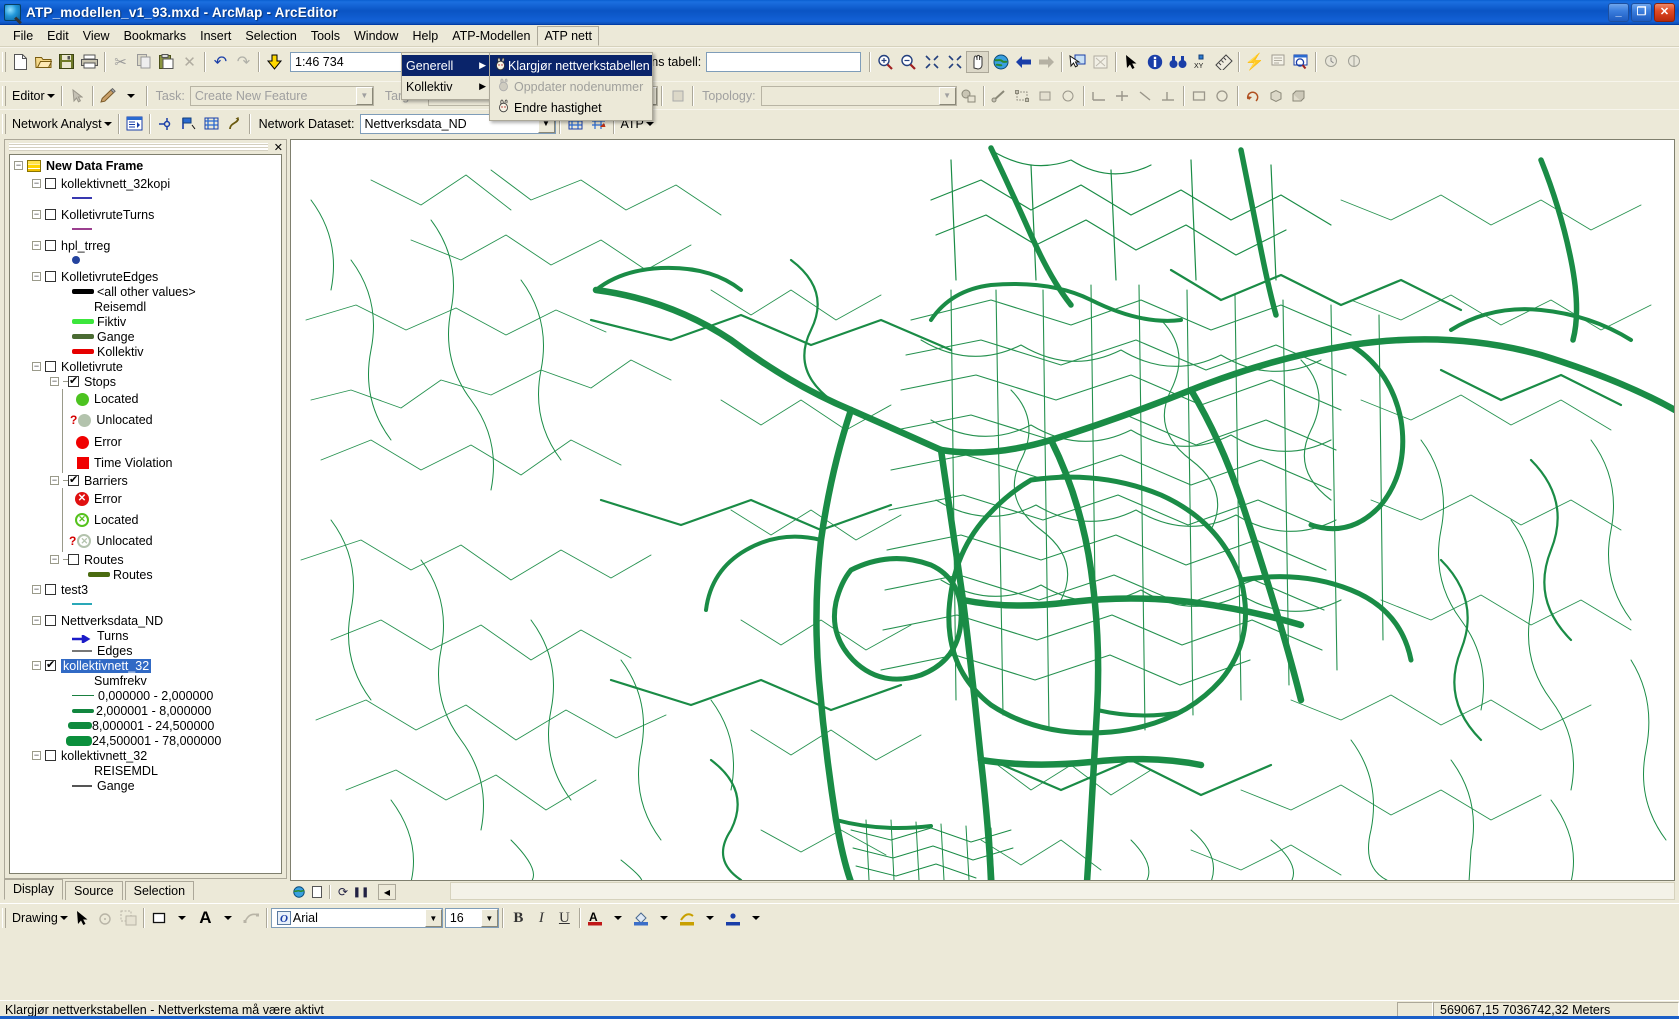 This screenshot has height=1019, width=1679. Describe the element at coordinates (77, 96) in the screenshot. I see `edit-arrow-icon` at that location.